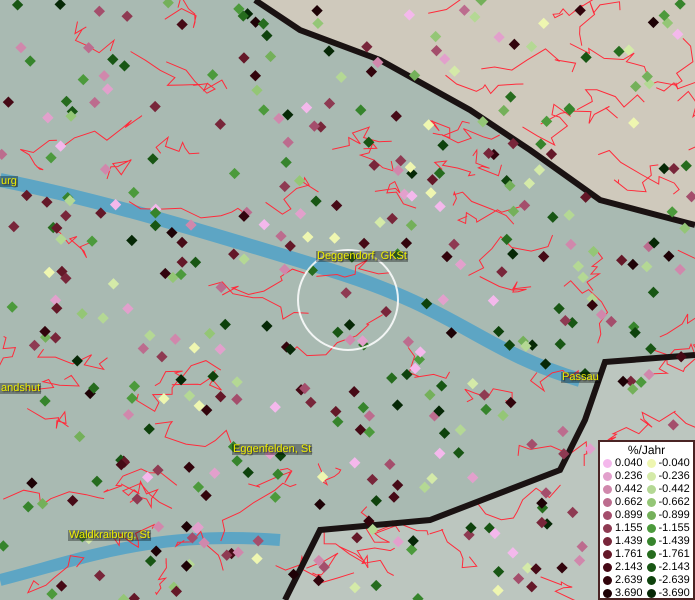 The height and width of the screenshot is (600, 695). I want to click on legend-value: 1.155, so click(629, 528).